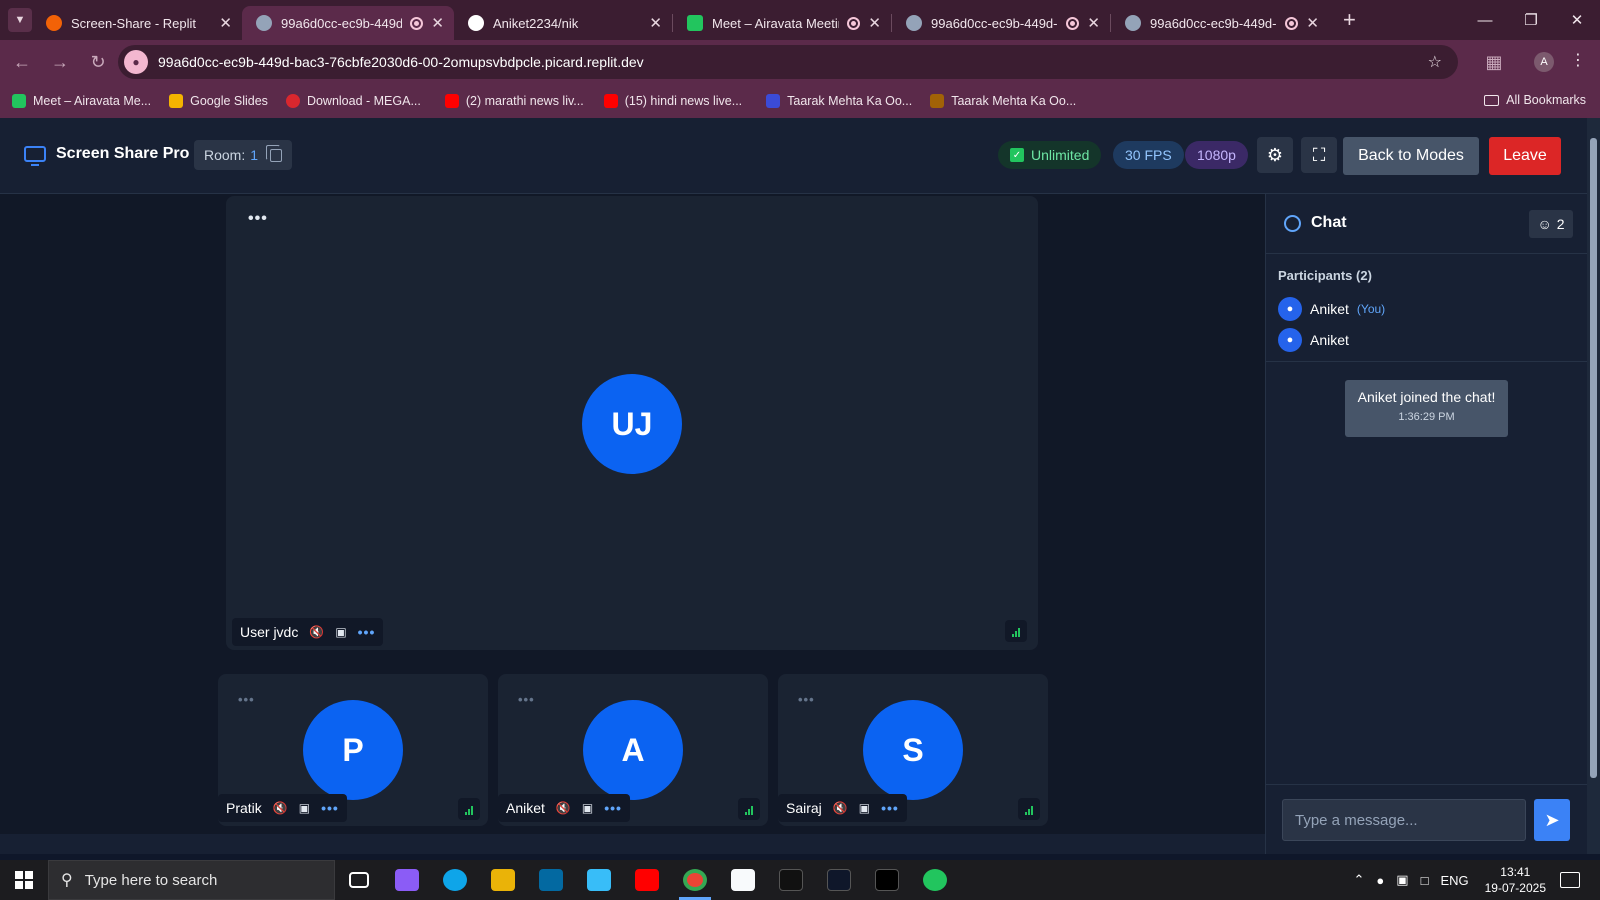 This screenshot has height=900, width=1600. What do you see at coordinates (1001, 23) in the screenshot?
I see `browser-tab-4: 99a6d0cc-ec9b-449d-ba ✕` at bounding box center [1001, 23].